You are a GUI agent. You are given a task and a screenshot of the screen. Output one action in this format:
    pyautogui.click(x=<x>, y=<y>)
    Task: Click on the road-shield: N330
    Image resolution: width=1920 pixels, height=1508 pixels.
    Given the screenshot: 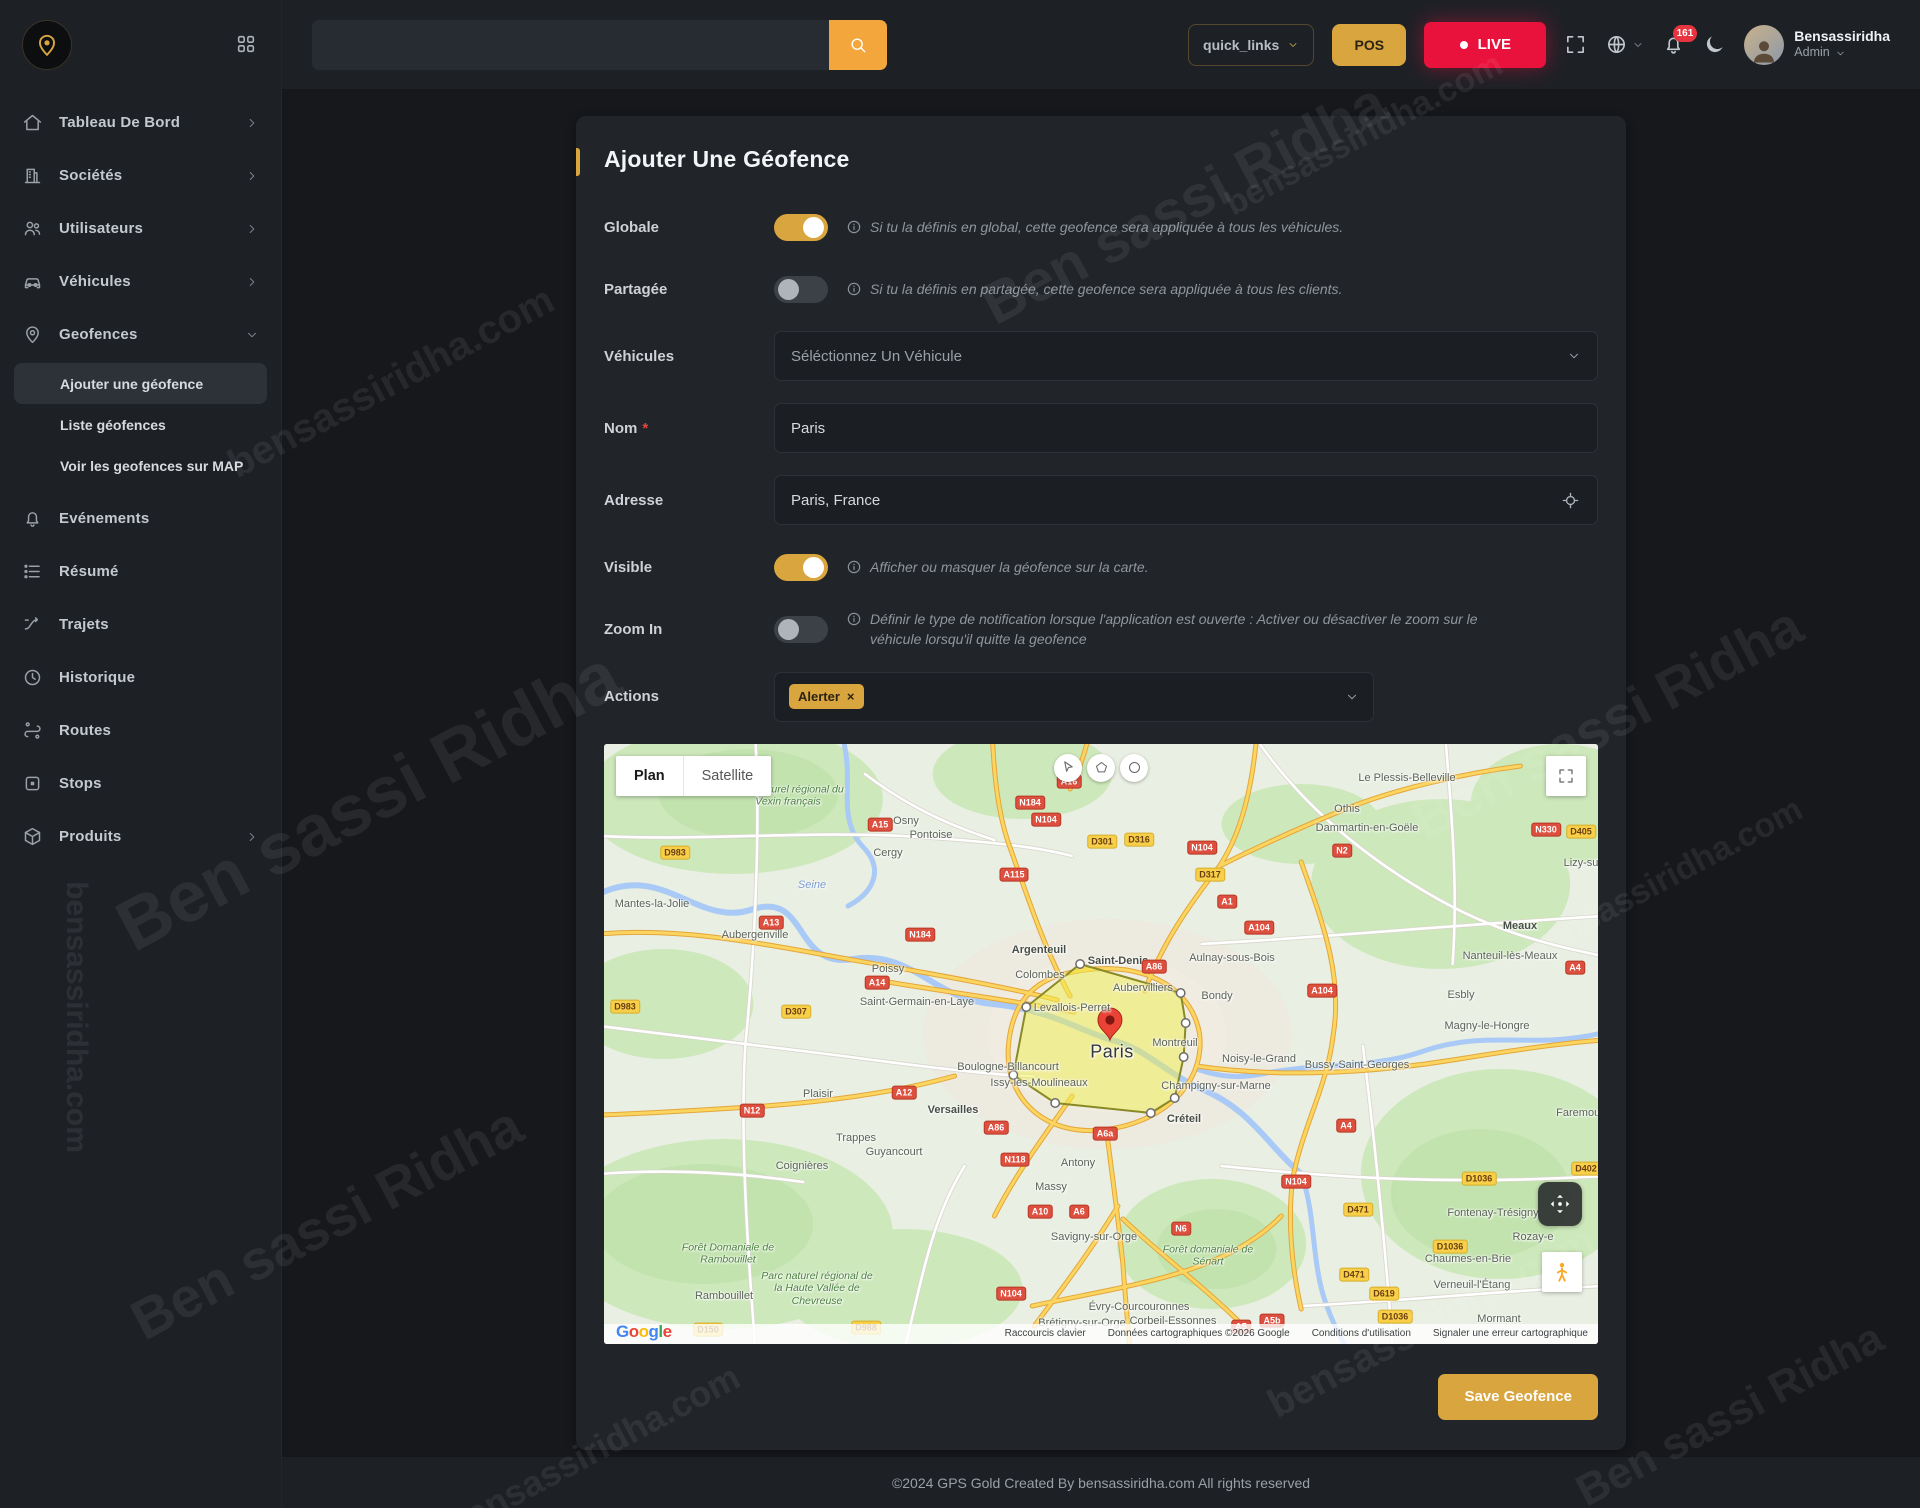 What is the action you would take?
    pyautogui.click(x=1546, y=829)
    